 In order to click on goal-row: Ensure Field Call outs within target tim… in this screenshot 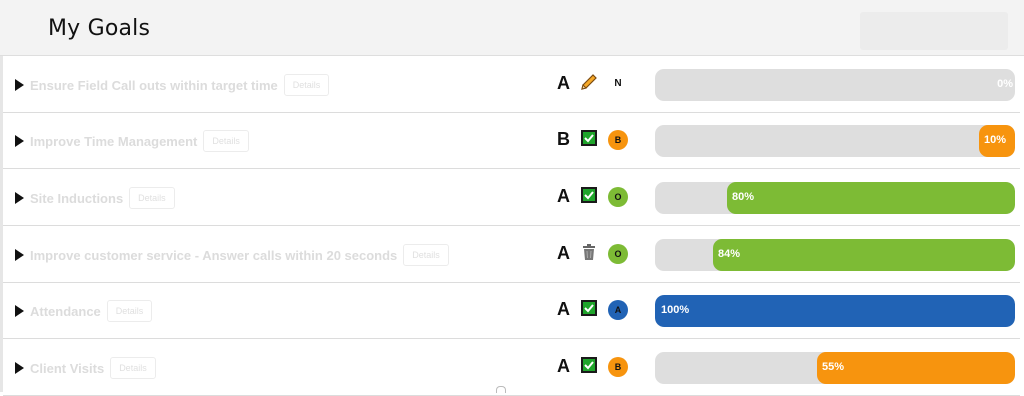, I will do `click(511, 85)`.